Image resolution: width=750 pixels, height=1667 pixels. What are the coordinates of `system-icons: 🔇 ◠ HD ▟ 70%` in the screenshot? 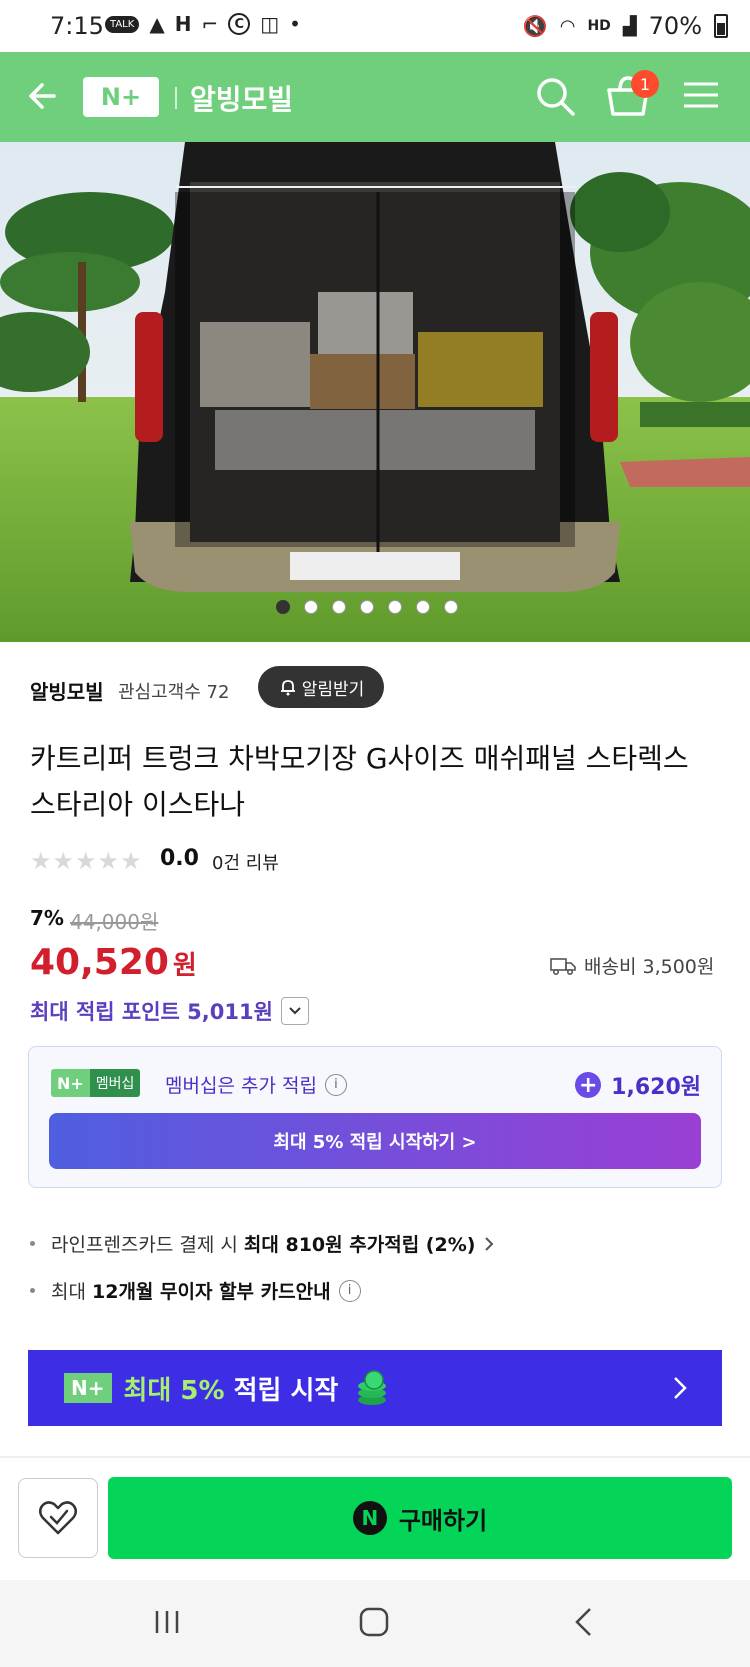 It's located at (625, 26).